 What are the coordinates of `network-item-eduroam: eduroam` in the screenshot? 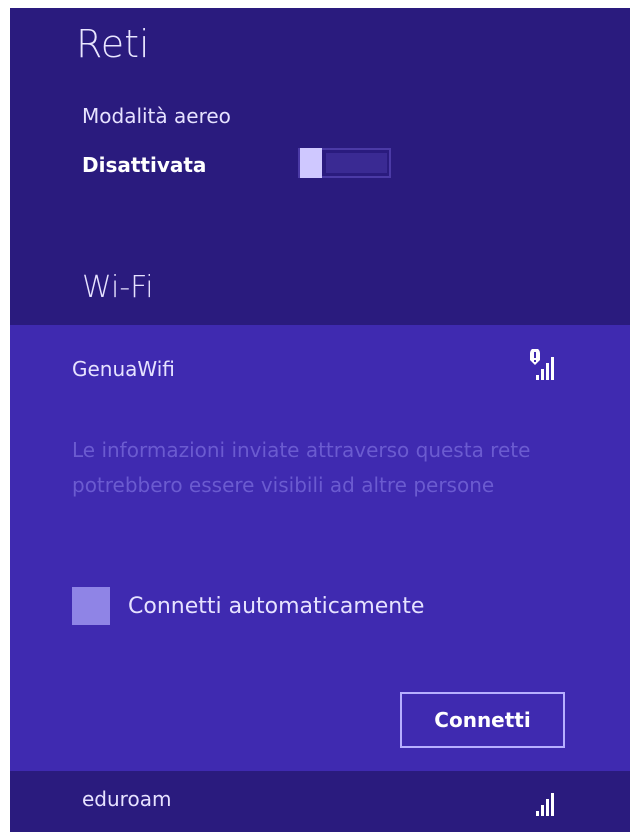 It's located at (320, 801).